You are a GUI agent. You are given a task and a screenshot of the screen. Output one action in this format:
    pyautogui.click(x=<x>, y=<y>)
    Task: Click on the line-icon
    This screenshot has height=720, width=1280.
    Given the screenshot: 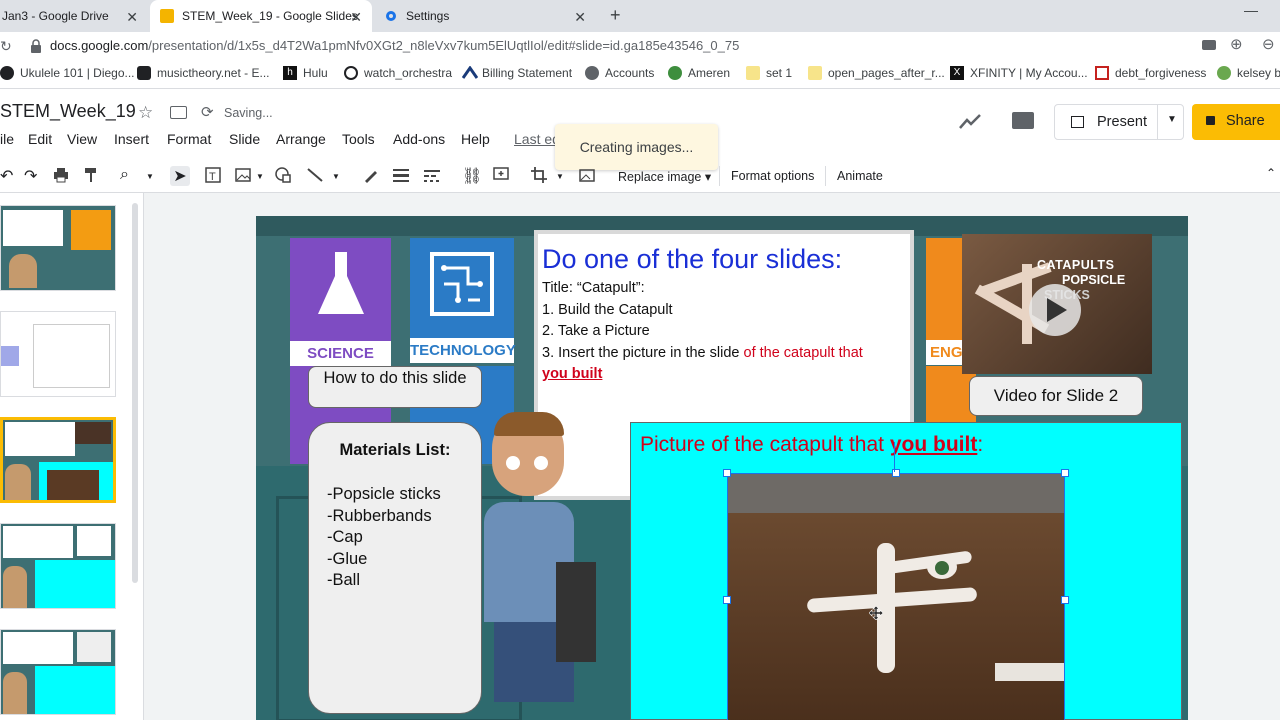 What is the action you would take?
    pyautogui.click(x=316, y=176)
    